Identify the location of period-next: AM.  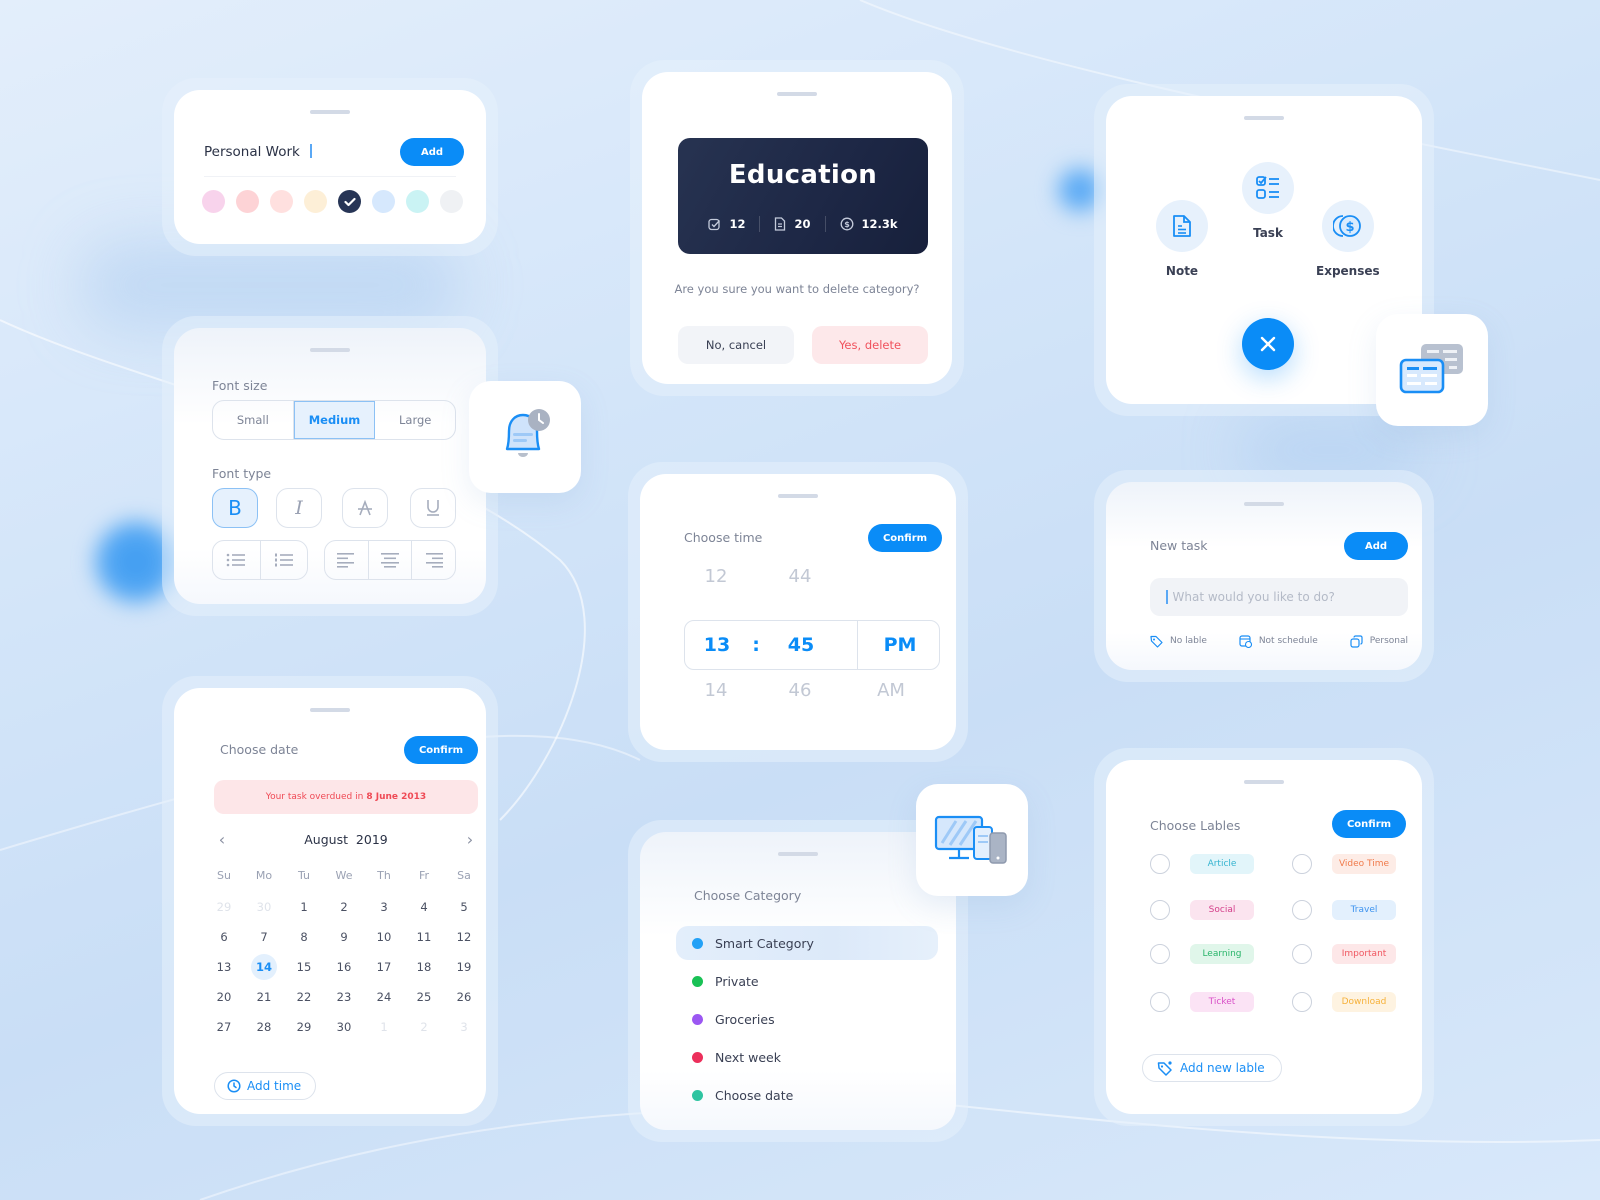
(891, 690).